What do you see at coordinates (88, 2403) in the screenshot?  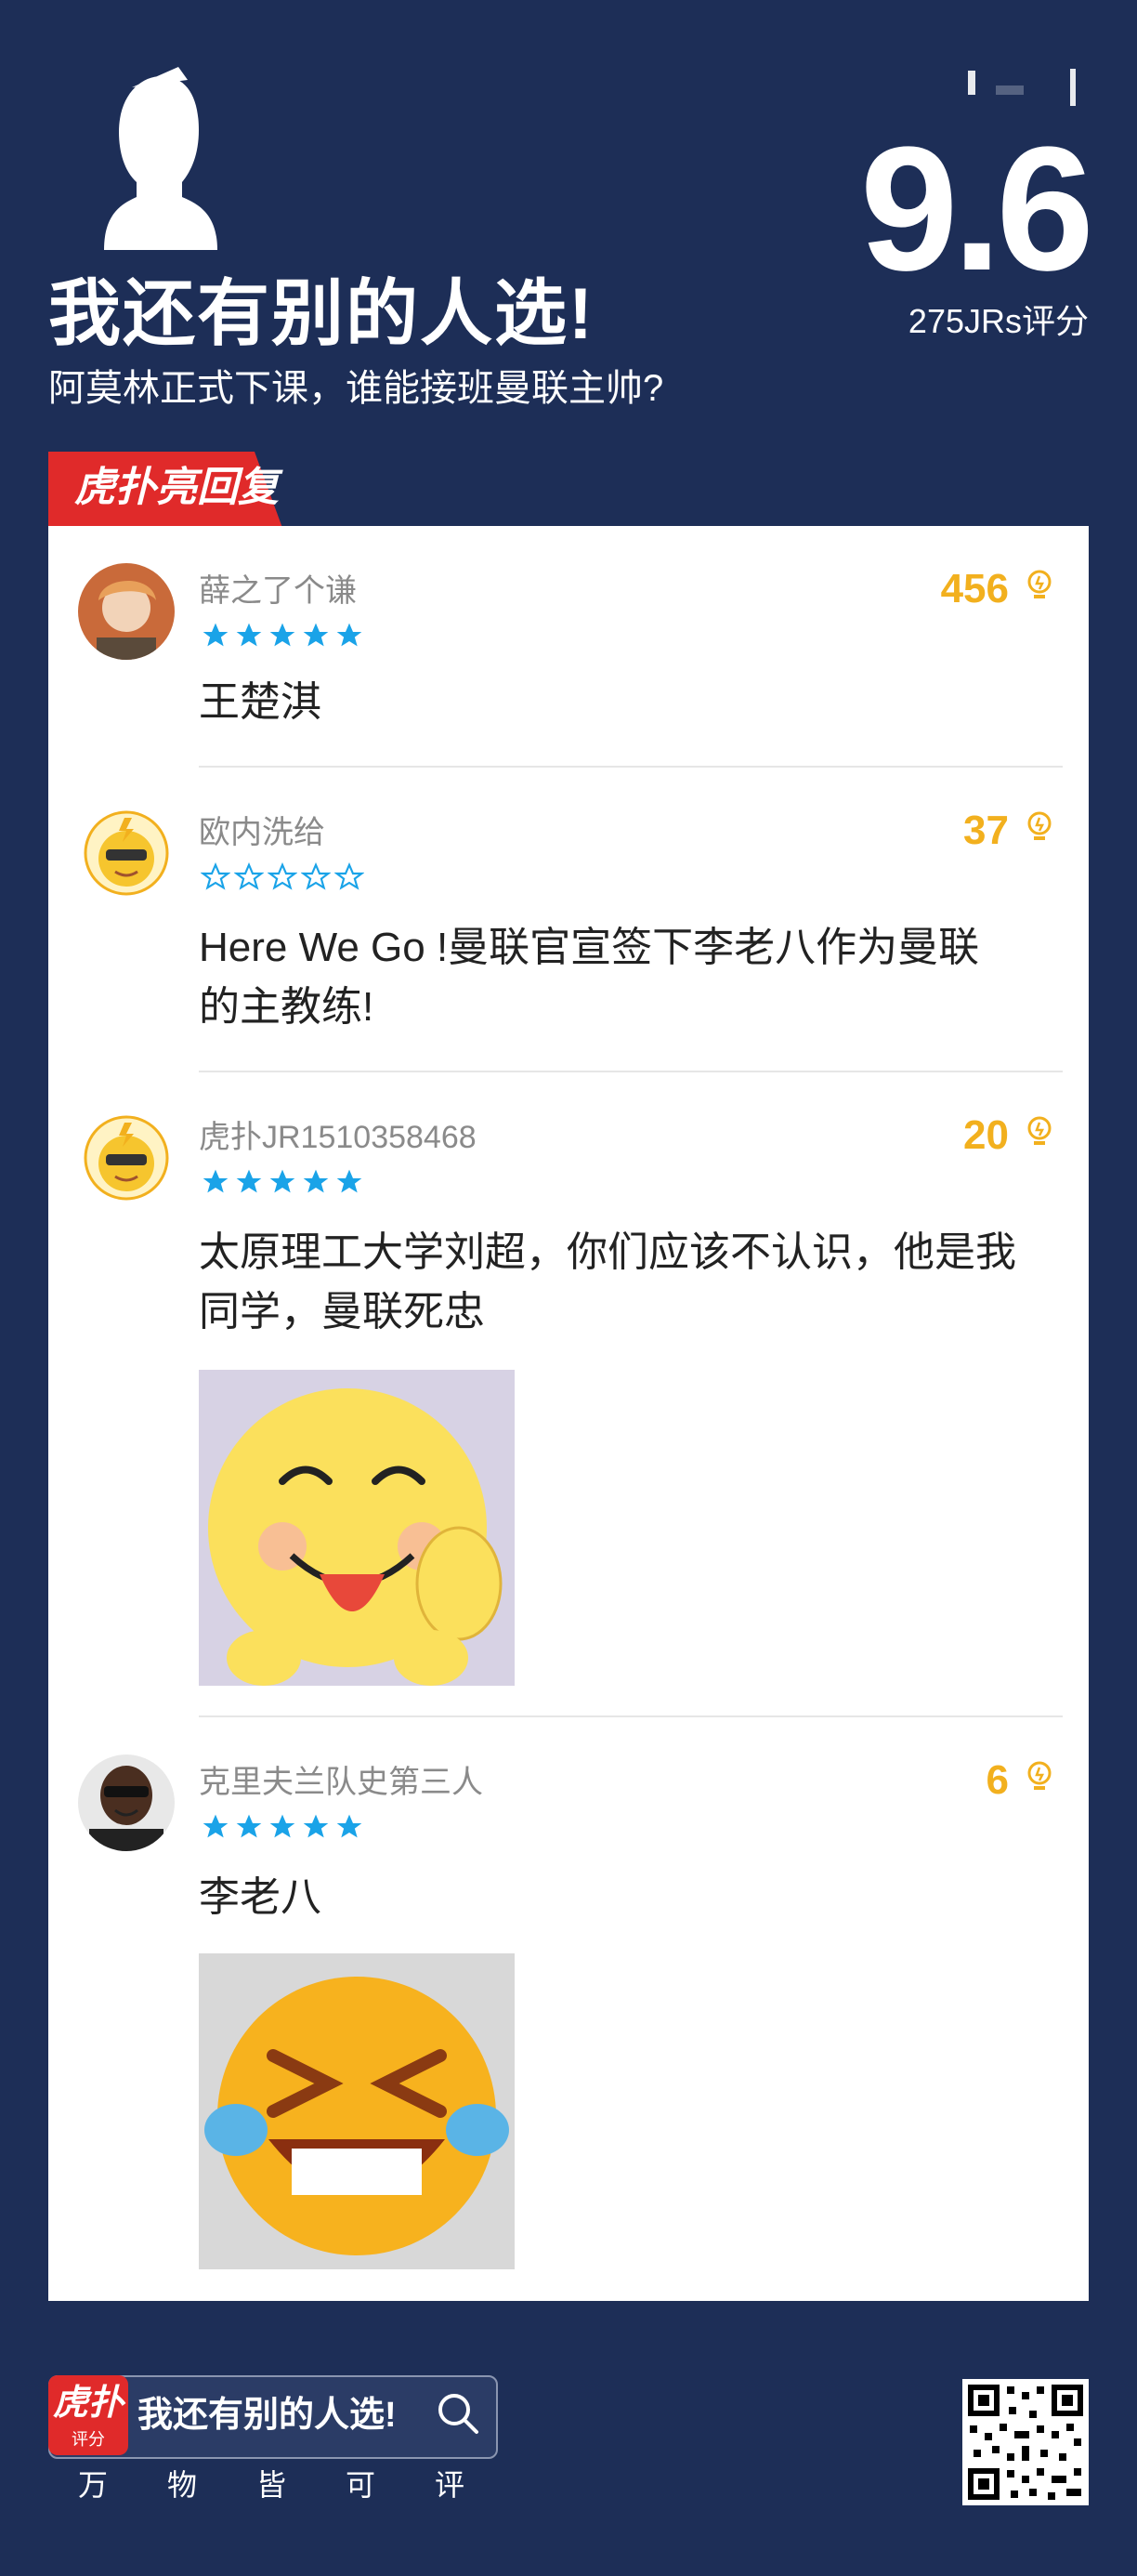 I see `app-logo-text: 虎扑` at bounding box center [88, 2403].